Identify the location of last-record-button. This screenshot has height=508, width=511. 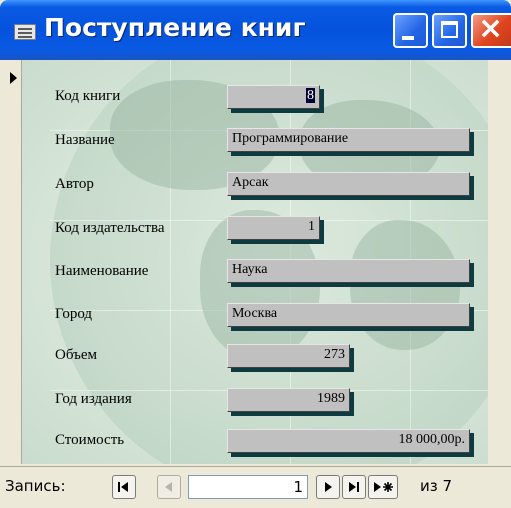
(354, 487).